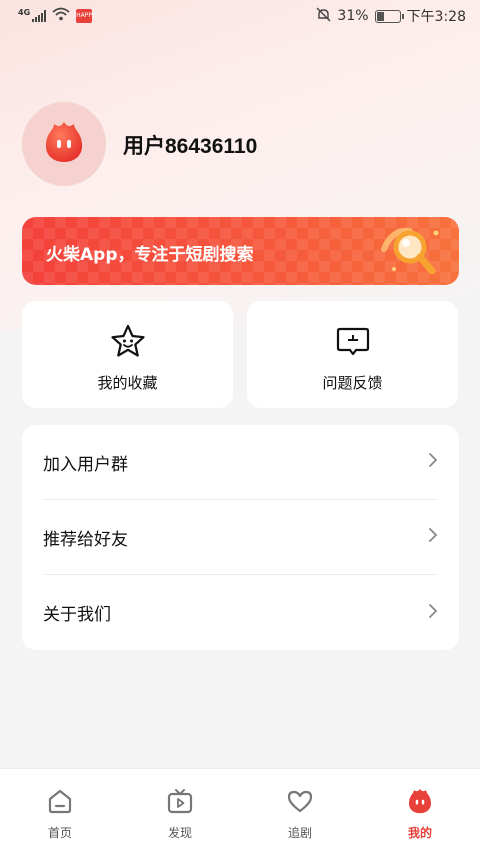 Image resolution: width=480 pixels, height=853 pixels. What do you see at coordinates (61, 16) in the screenshot?
I see `wifi-icon` at bounding box center [61, 16].